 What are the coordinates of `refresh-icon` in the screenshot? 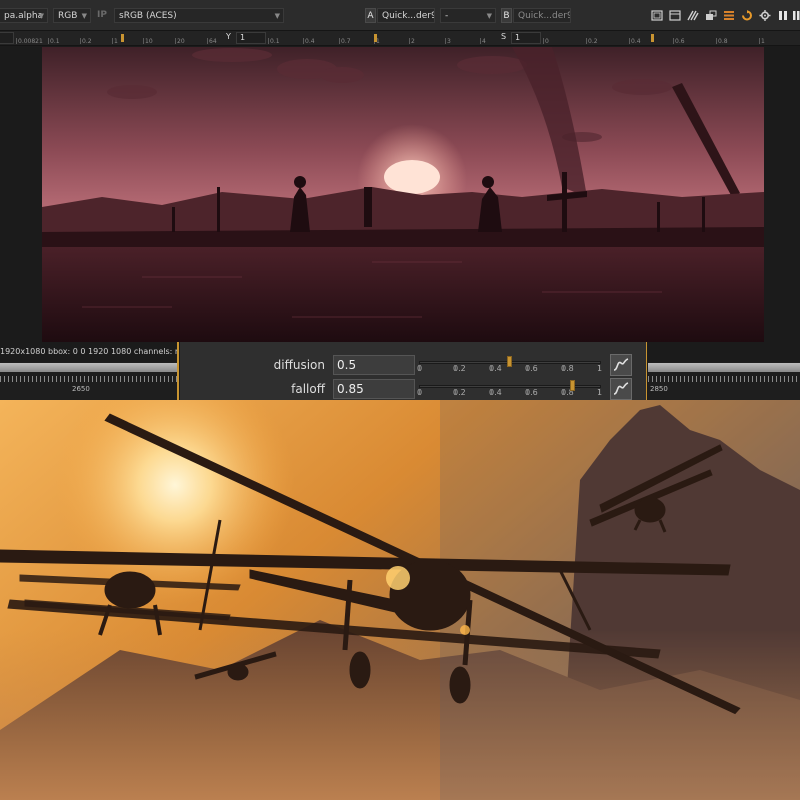 It's located at (747, 15).